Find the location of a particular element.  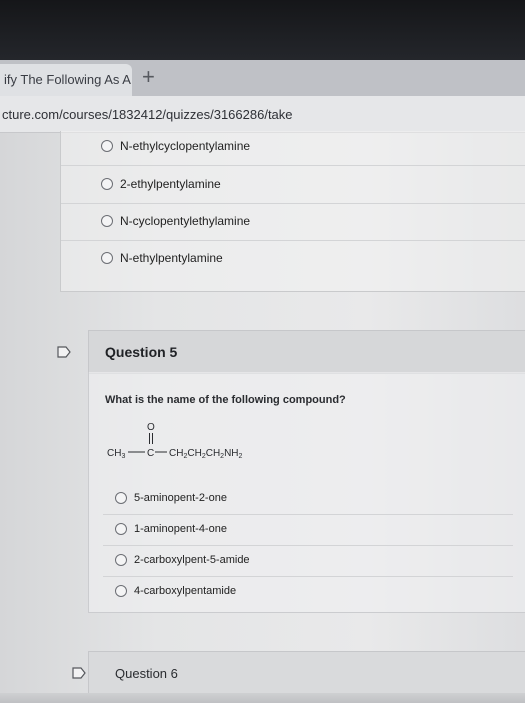

question-title: Question 6 is located at coordinates (146, 673).